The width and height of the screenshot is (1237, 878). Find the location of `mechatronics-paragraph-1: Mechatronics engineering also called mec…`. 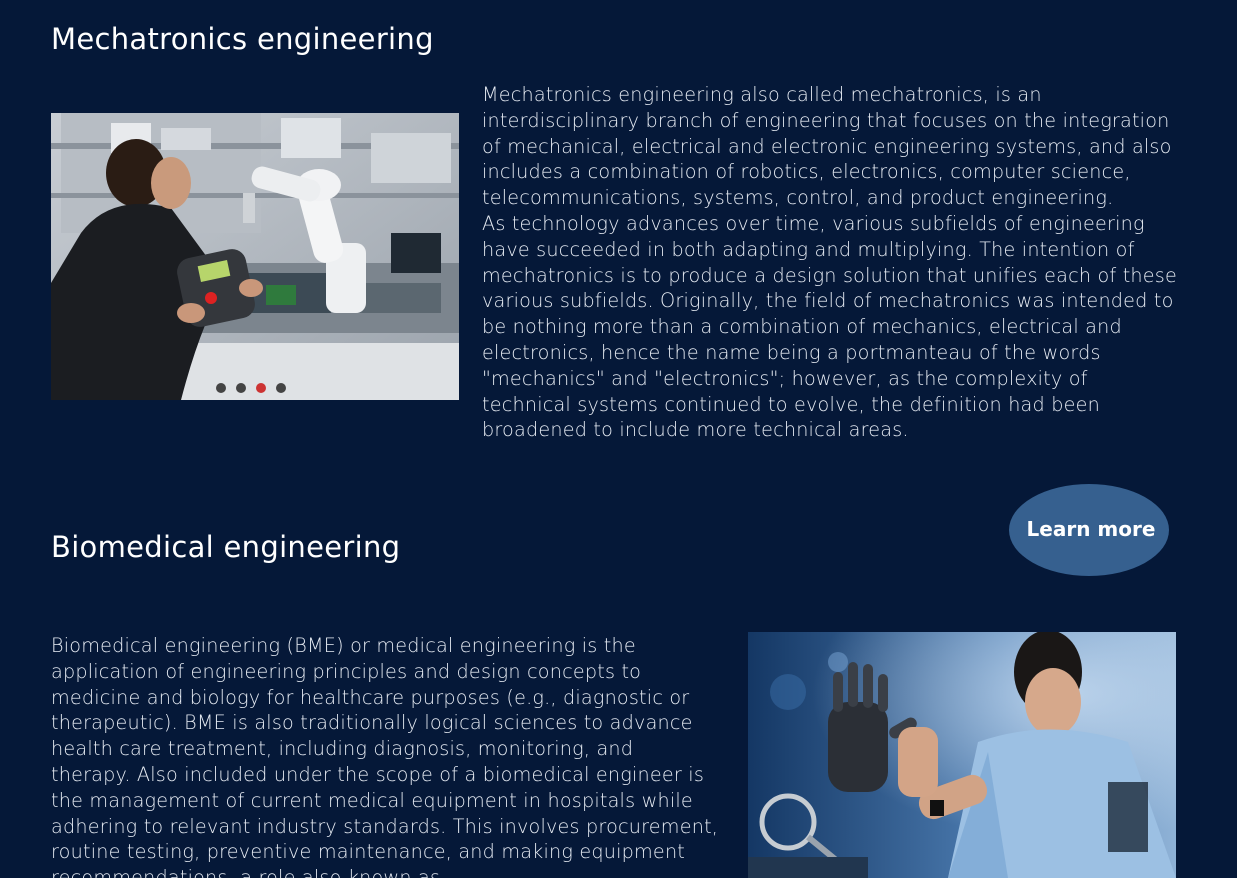

mechatronics-paragraph-1: Mechatronics engineering also called mec… is located at coordinates (827, 146).